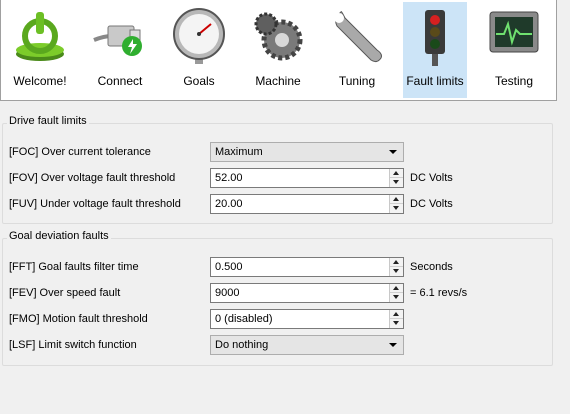  What do you see at coordinates (80, 152) in the screenshot?
I see `foc-label: [FOC] Over current tolerance` at bounding box center [80, 152].